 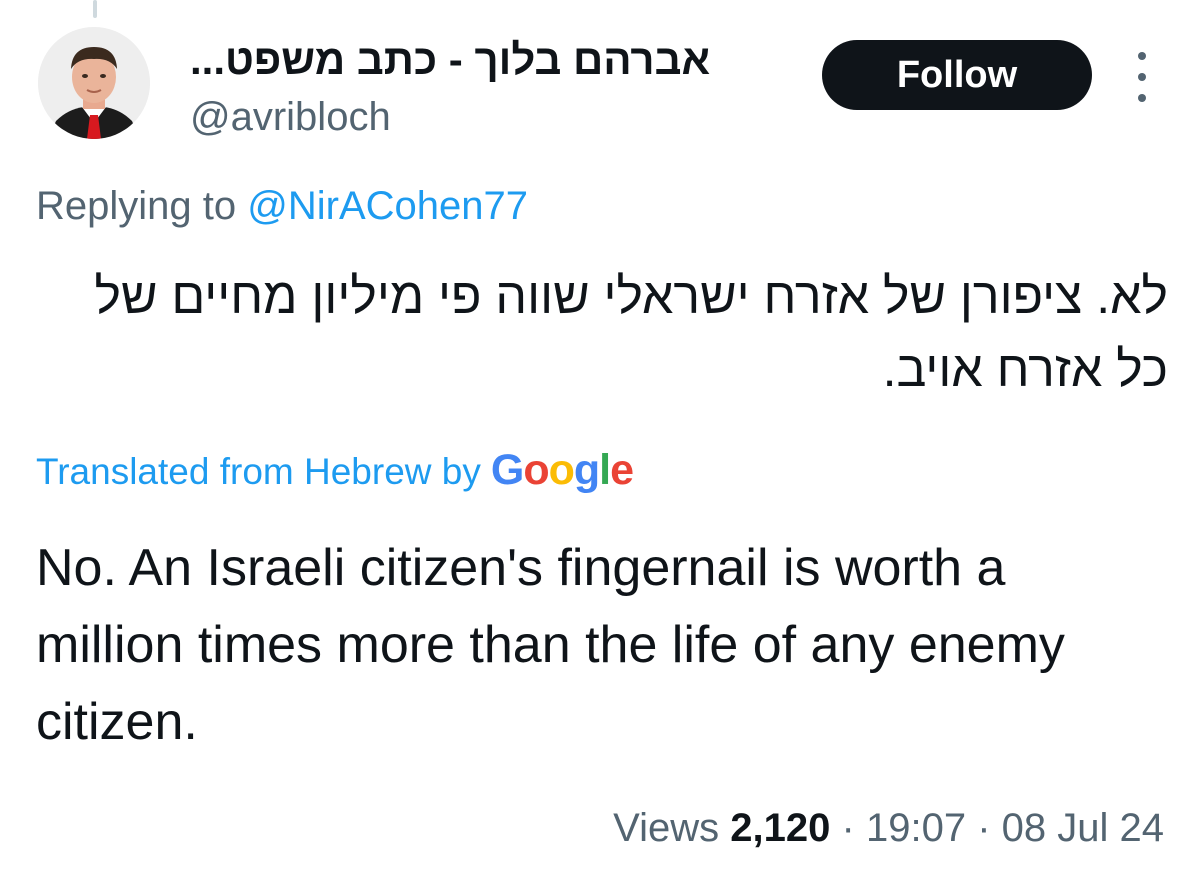 What do you see at coordinates (780, 828) in the screenshot?
I see `views-count: 2,120` at bounding box center [780, 828].